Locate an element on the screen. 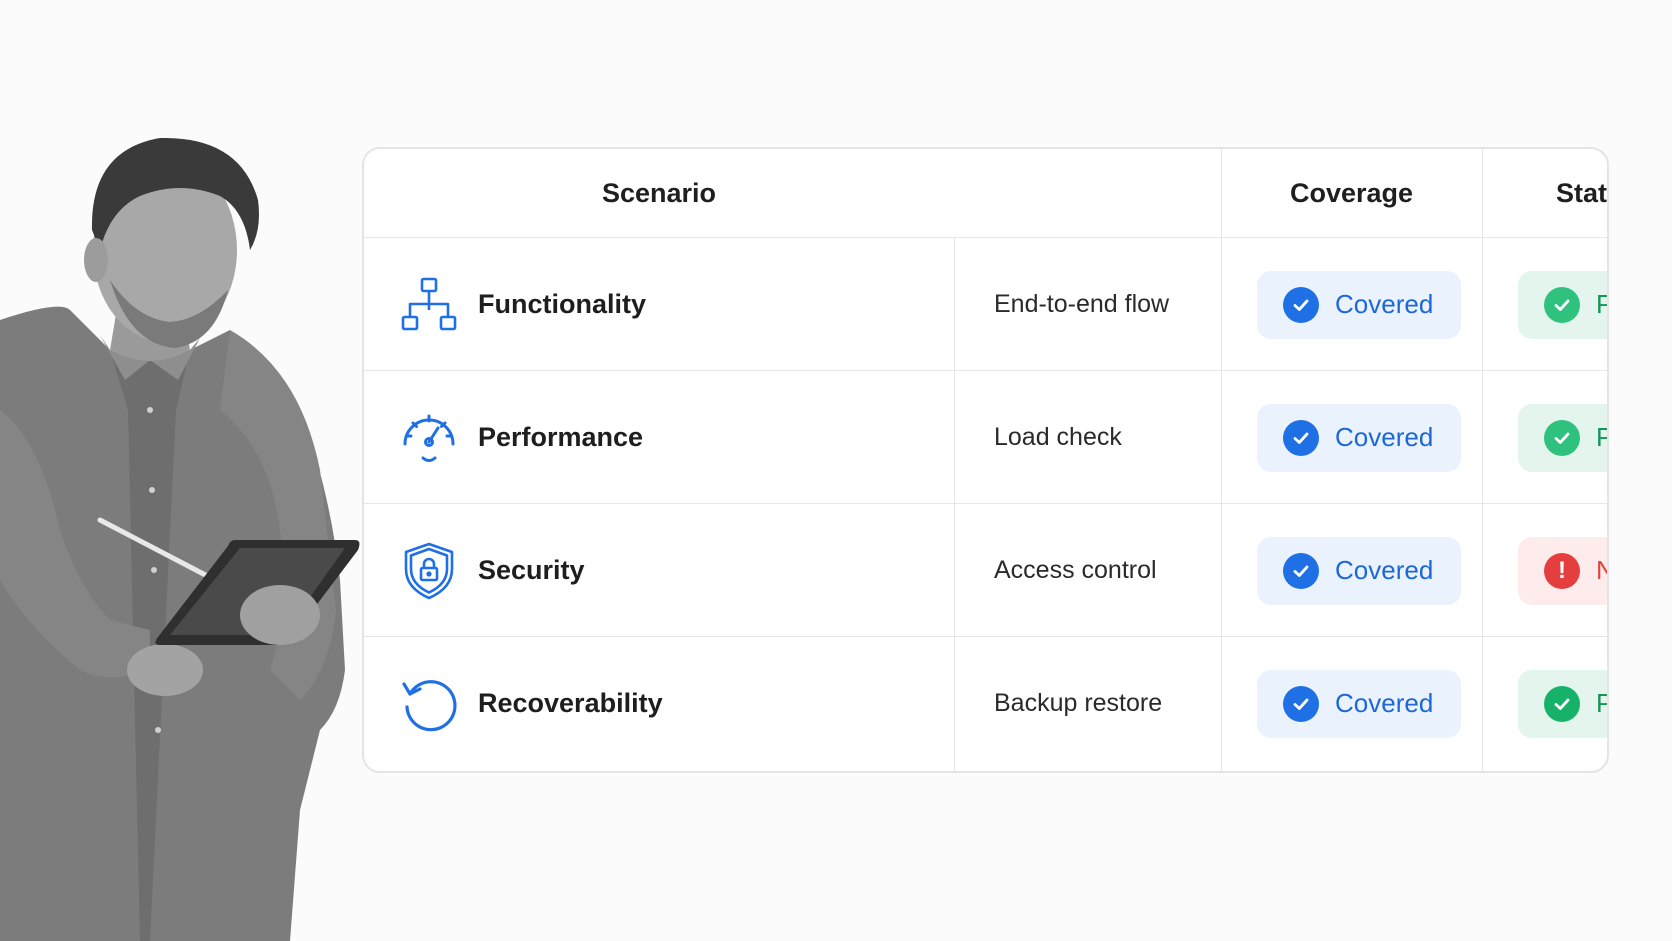  alert-icon: ! is located at coordinates (1562, 570).